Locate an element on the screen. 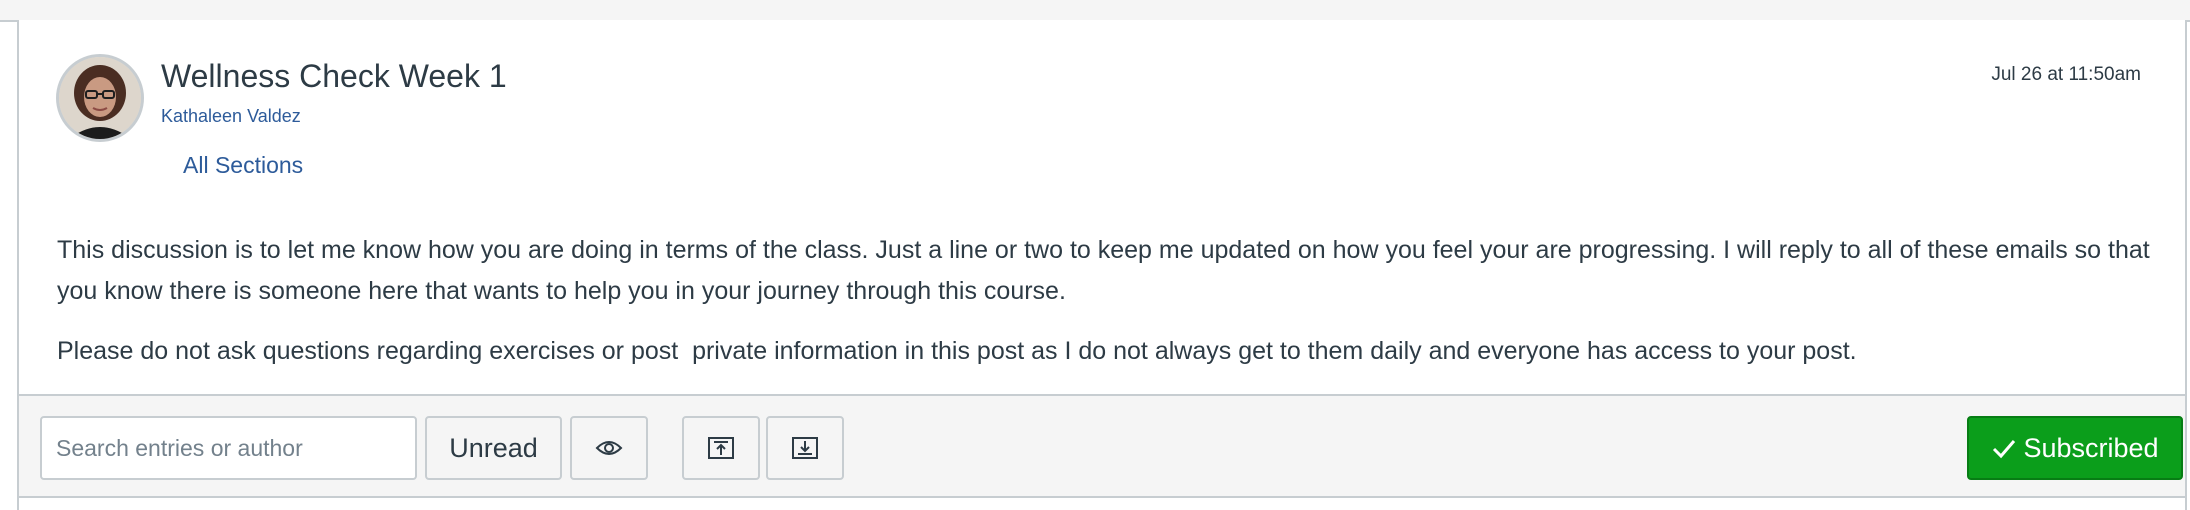  sections-link: All Sections is located at coordinates (243, 165).